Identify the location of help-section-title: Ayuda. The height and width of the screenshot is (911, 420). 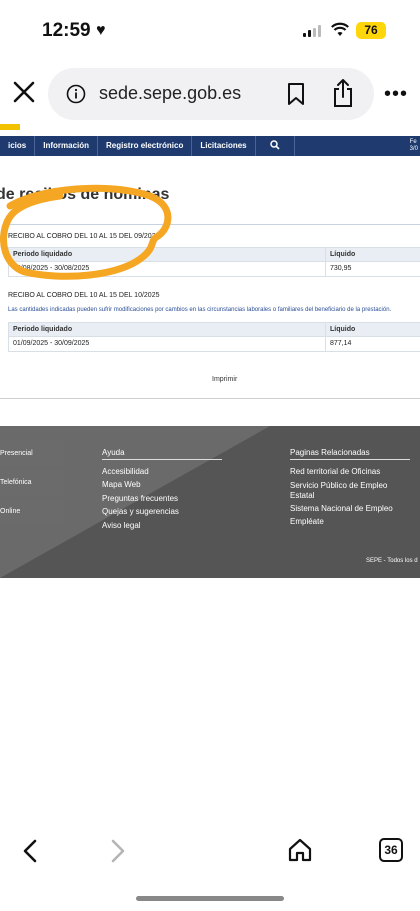
(162, 454).